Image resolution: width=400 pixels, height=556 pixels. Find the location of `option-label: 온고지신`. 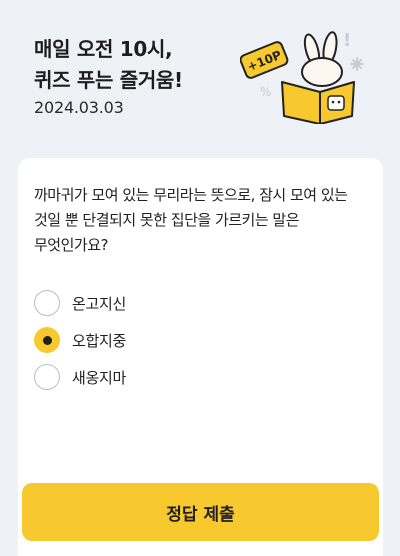

option-label: 온고지신 is located at coordinates (99, 303).